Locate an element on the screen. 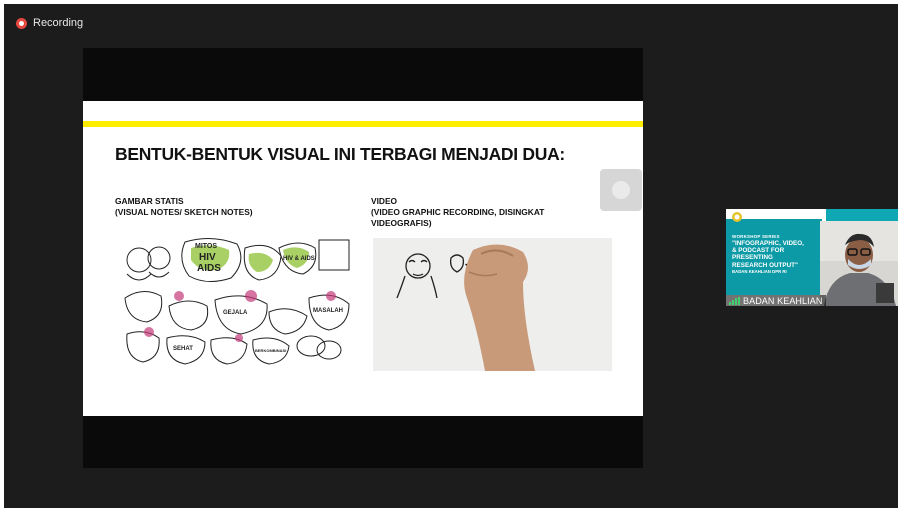 Image resolution: width=898 pixels, height=508 pixels. static-image-heading-line1: GAMBAR STATIS is located at coordinates (149, 201).